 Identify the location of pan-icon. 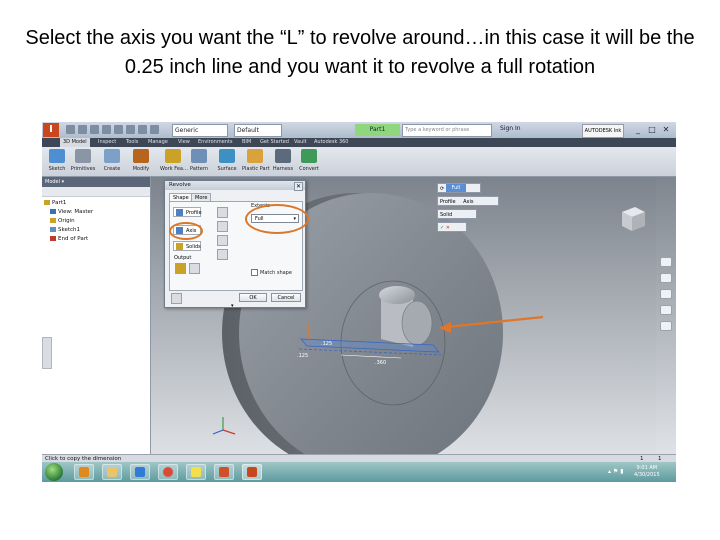
(666, 278).